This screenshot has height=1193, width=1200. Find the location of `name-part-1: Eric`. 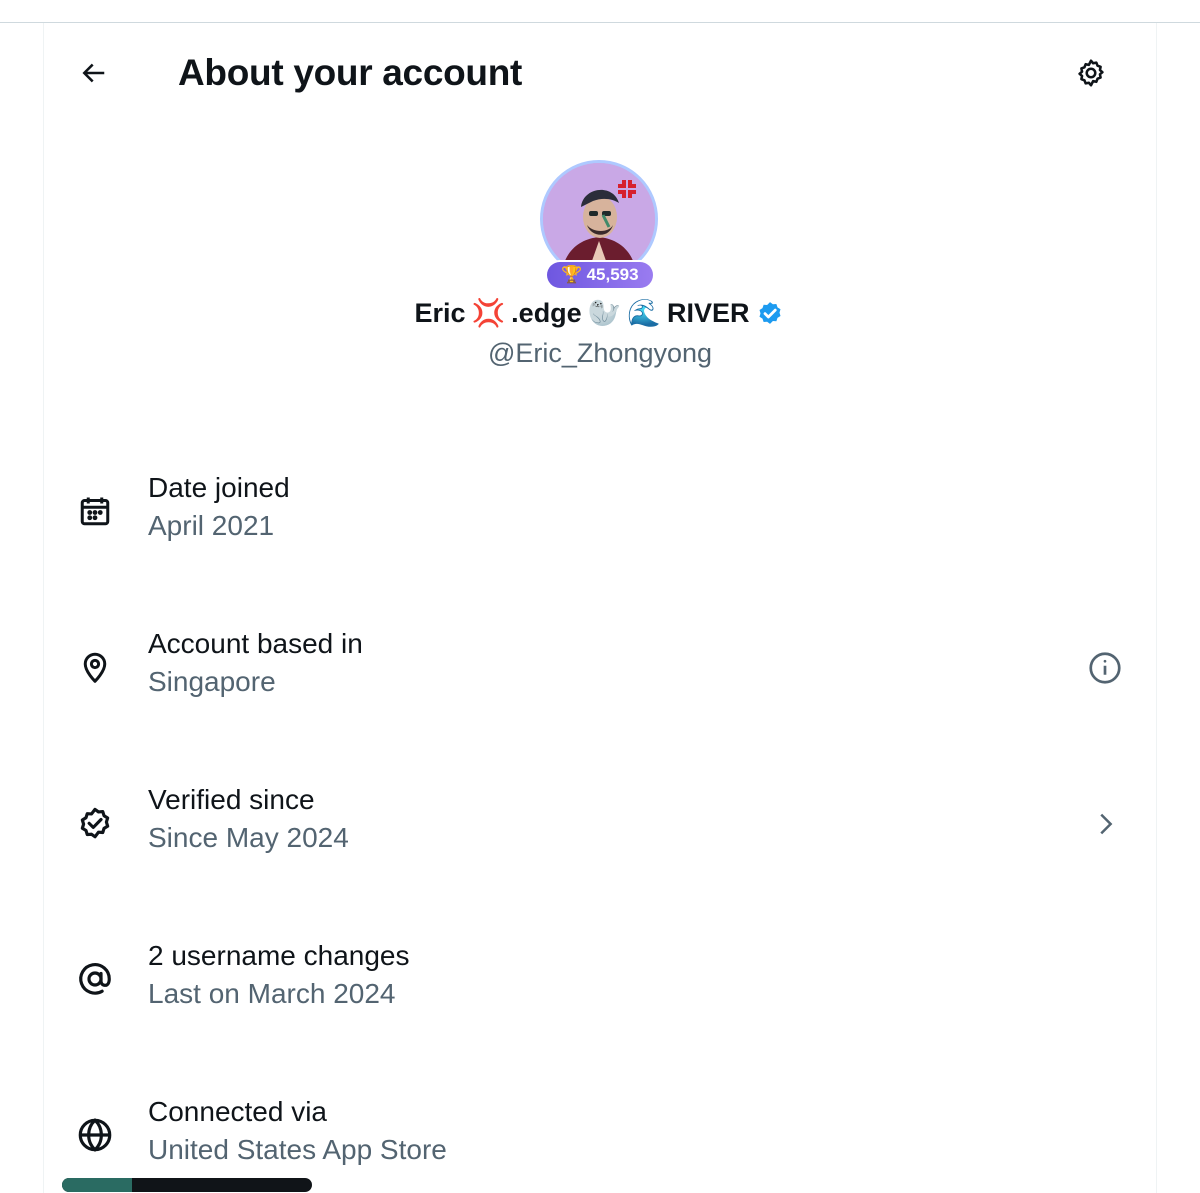

name-part-1: Eric is located at coordinates (440, 313).